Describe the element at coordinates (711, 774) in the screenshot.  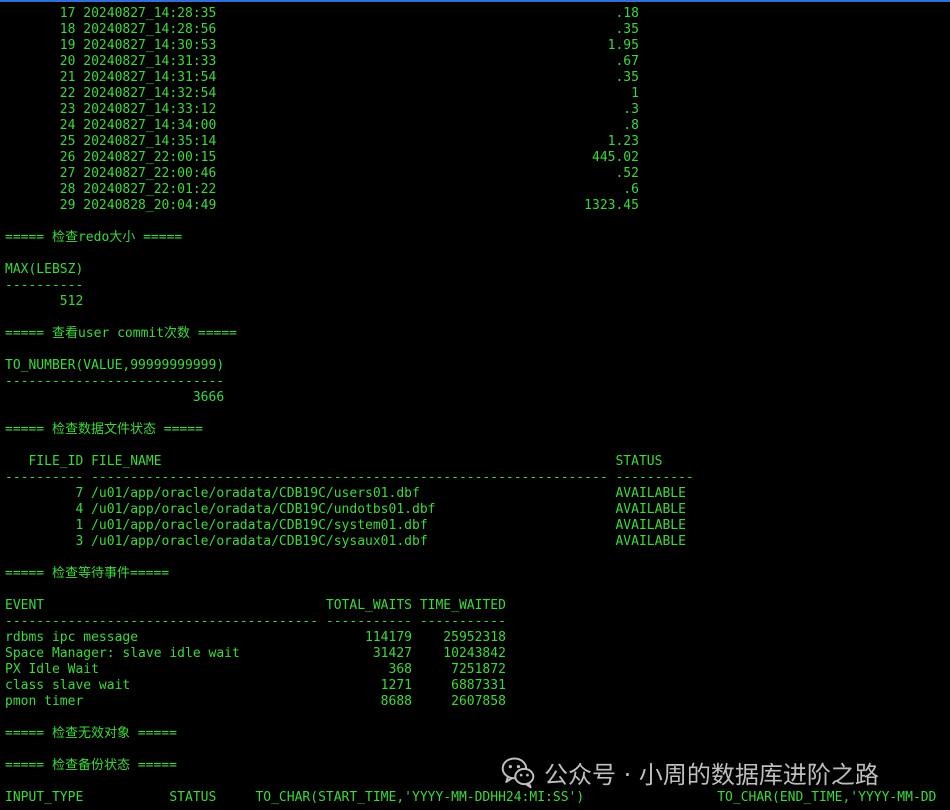
I see `watermark-text: 公众号 · 小周的数据库进阶之路` at that location.